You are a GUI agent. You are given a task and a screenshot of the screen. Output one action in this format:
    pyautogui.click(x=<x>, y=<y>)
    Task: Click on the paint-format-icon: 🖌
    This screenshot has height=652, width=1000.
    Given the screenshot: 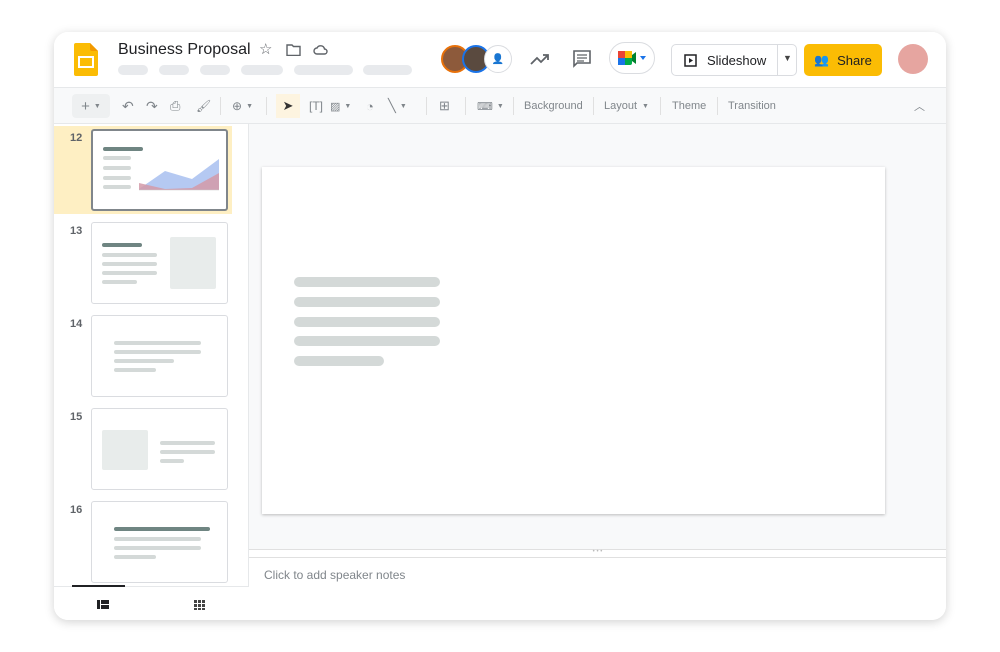 What is the action you would take?
    pyautogui.click(x=203, y=106)
    